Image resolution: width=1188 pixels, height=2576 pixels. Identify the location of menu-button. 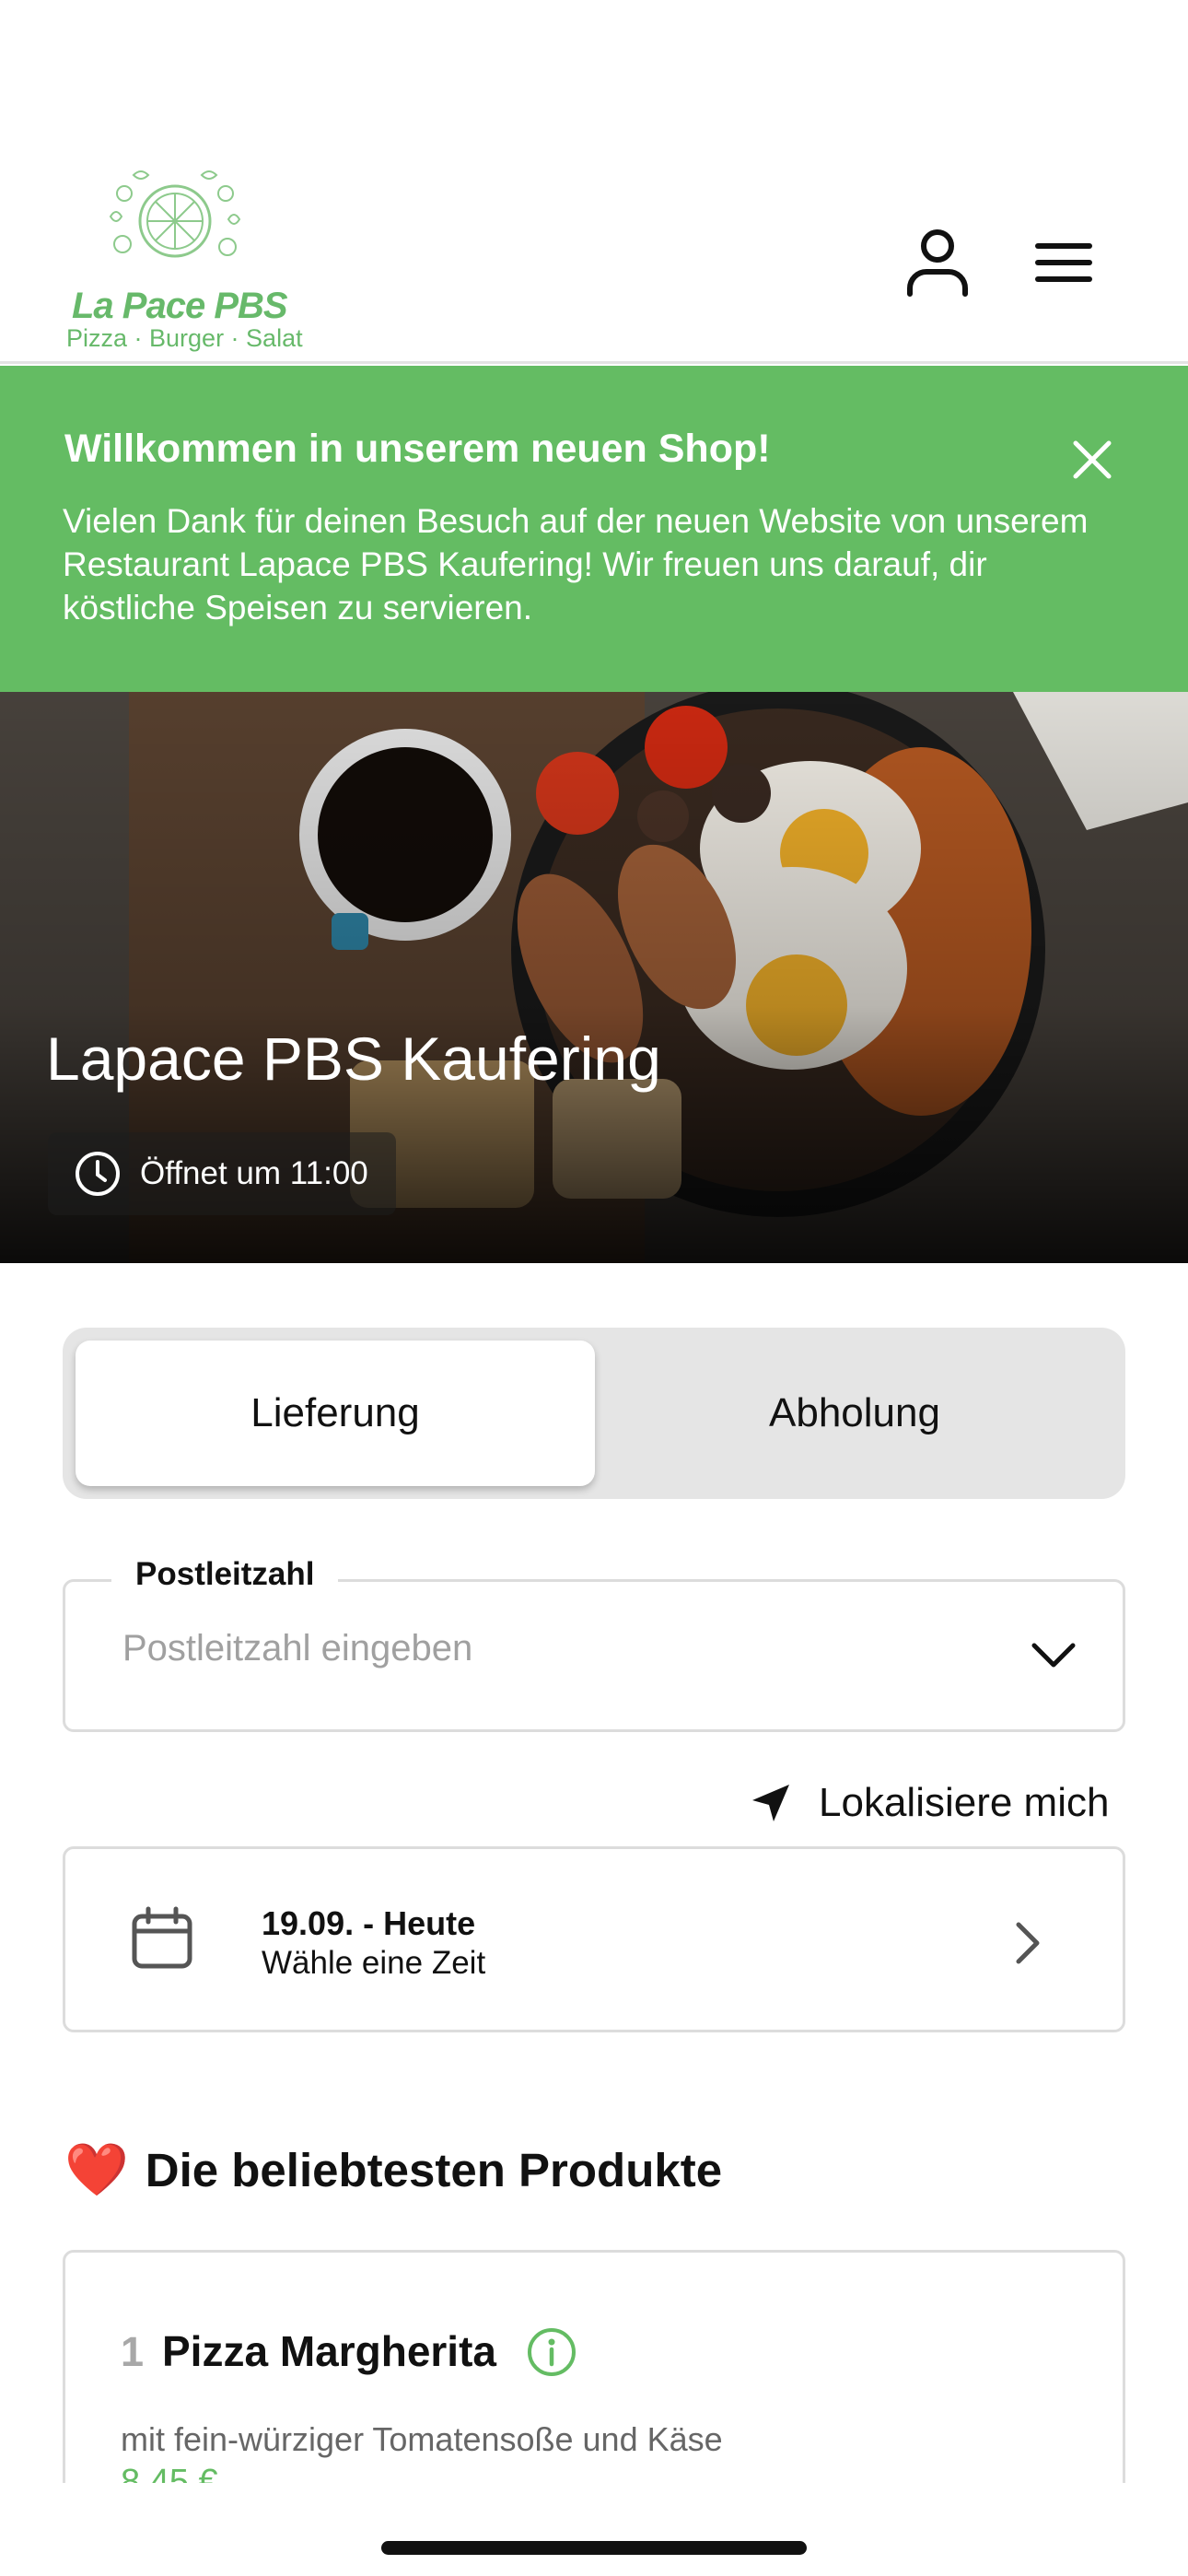
(1063, 262).